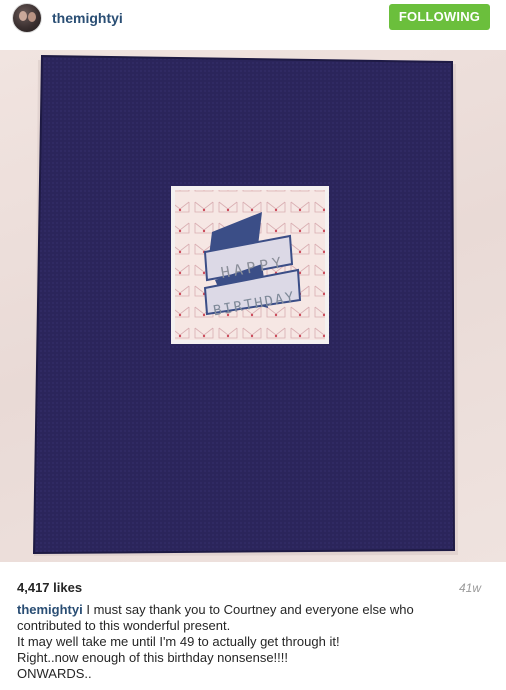 The height and width of the screenshot is (690, 506). Describe the element at coordinates (470, 588) in the screenshot. I see `post-age: 41w` at that location.